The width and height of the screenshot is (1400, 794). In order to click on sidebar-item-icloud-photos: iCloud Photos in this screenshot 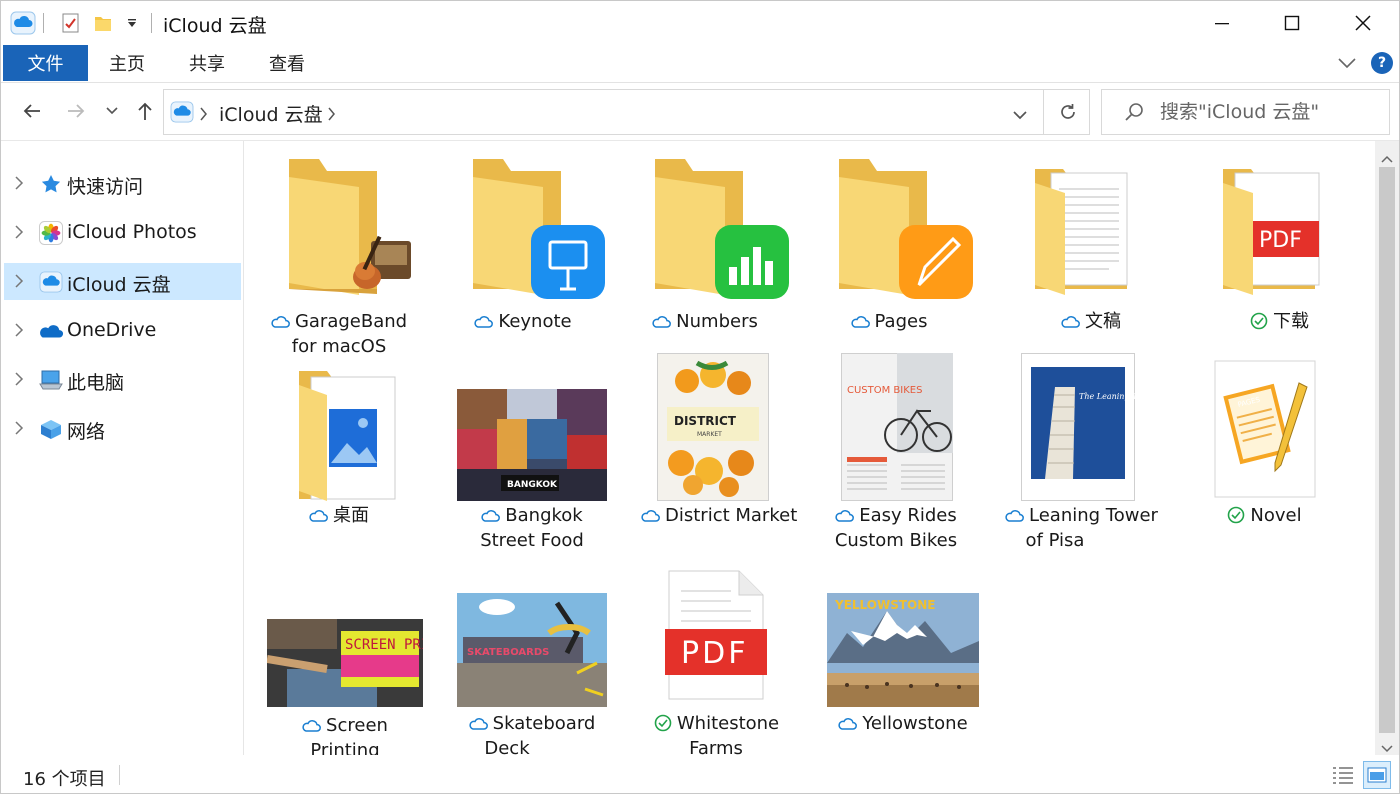, I will do `click(122, 232)`.